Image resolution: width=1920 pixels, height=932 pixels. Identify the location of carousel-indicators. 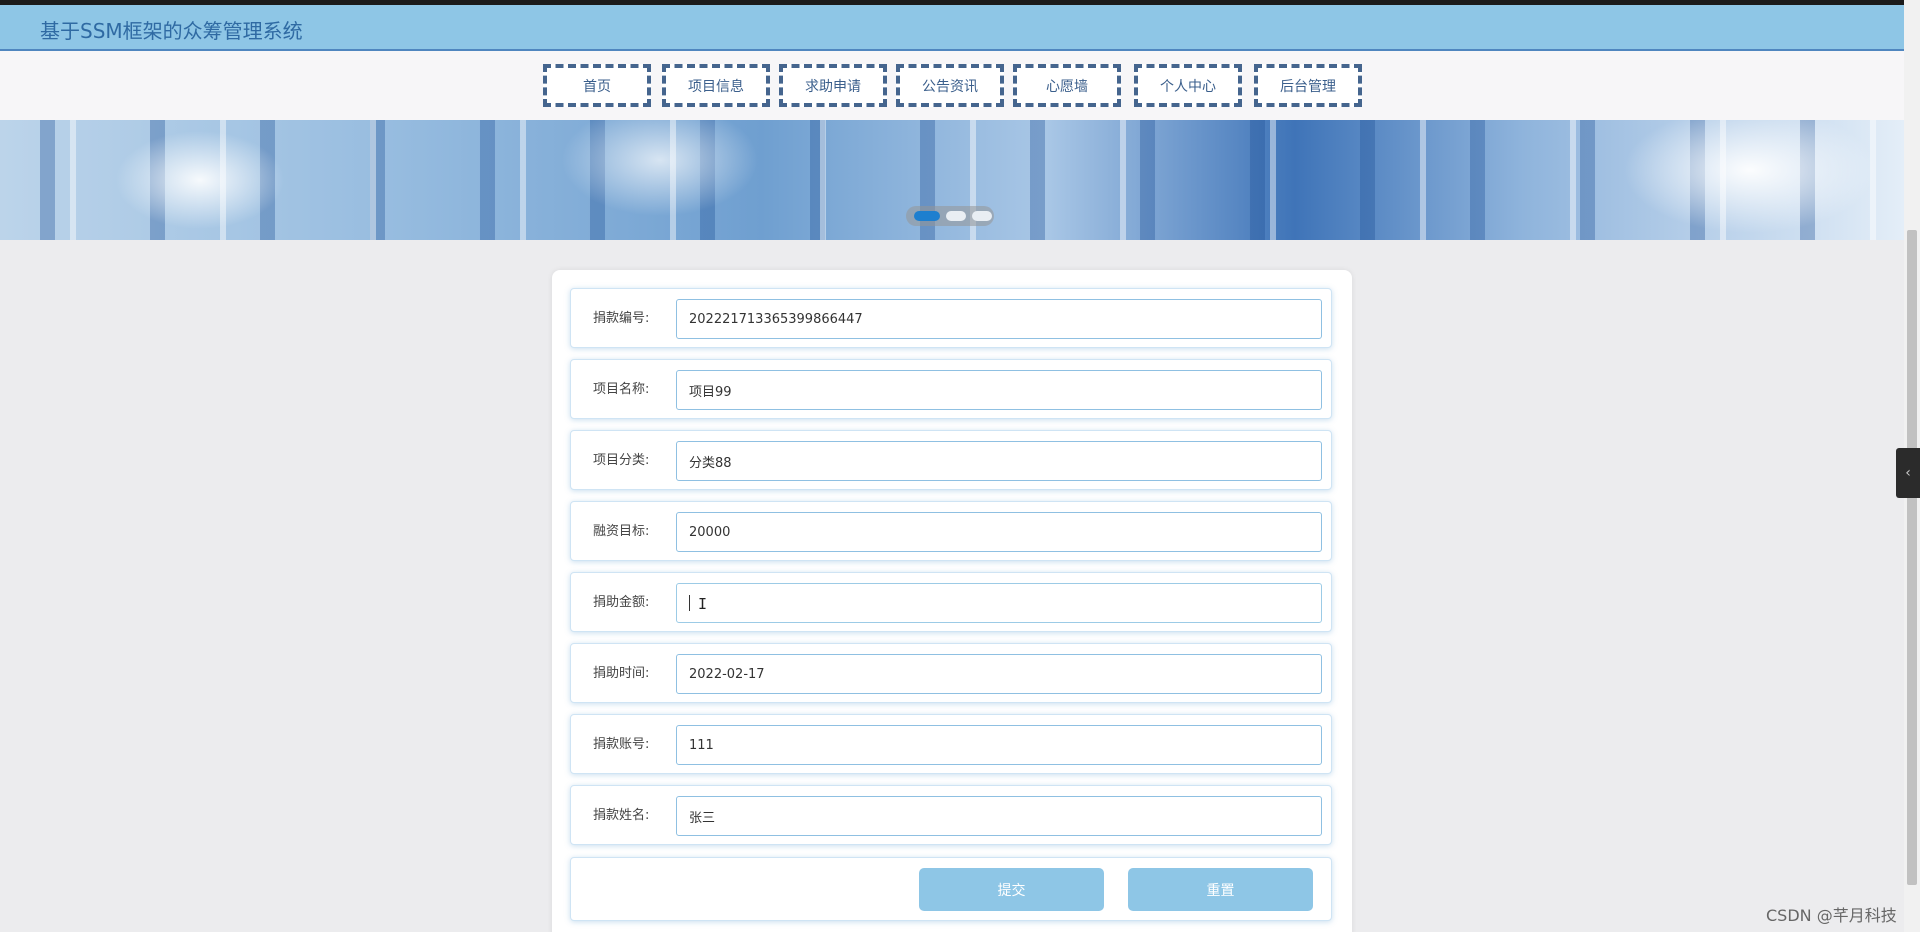
(950, 216).